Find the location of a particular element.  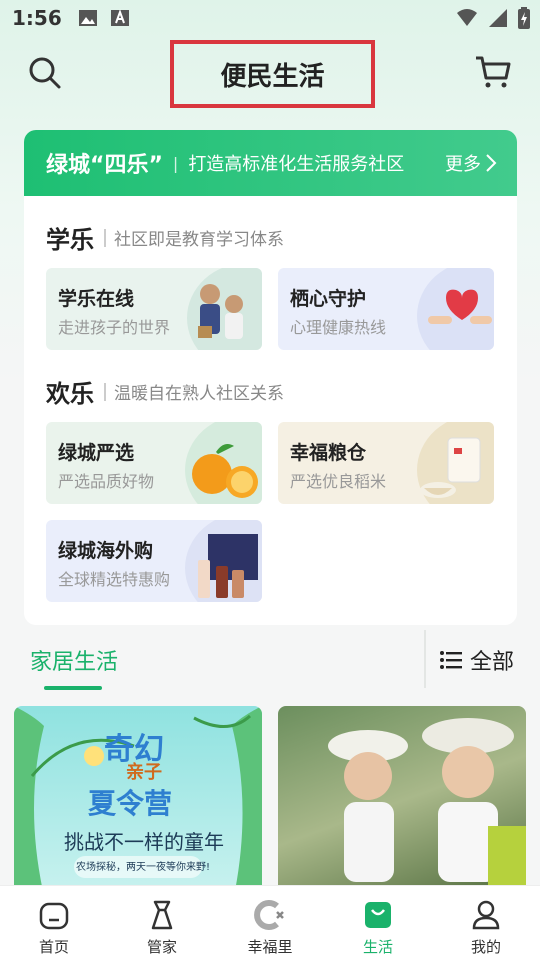

poster-title-2: 亲子 is located at coordinates (144, 772).